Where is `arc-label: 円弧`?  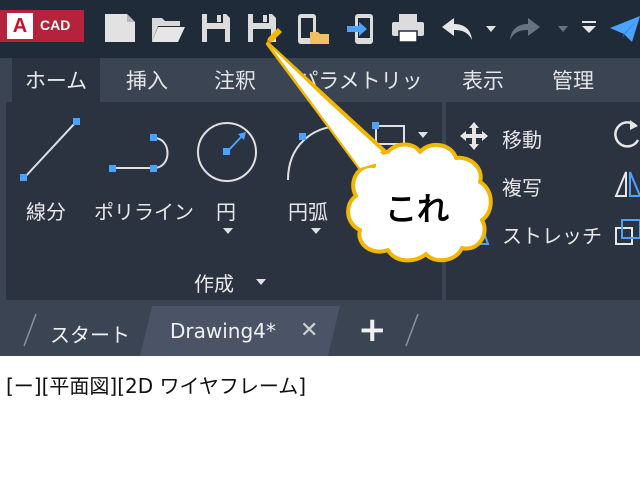
arc-label: 円弧 is located at coordinates (308, 212).